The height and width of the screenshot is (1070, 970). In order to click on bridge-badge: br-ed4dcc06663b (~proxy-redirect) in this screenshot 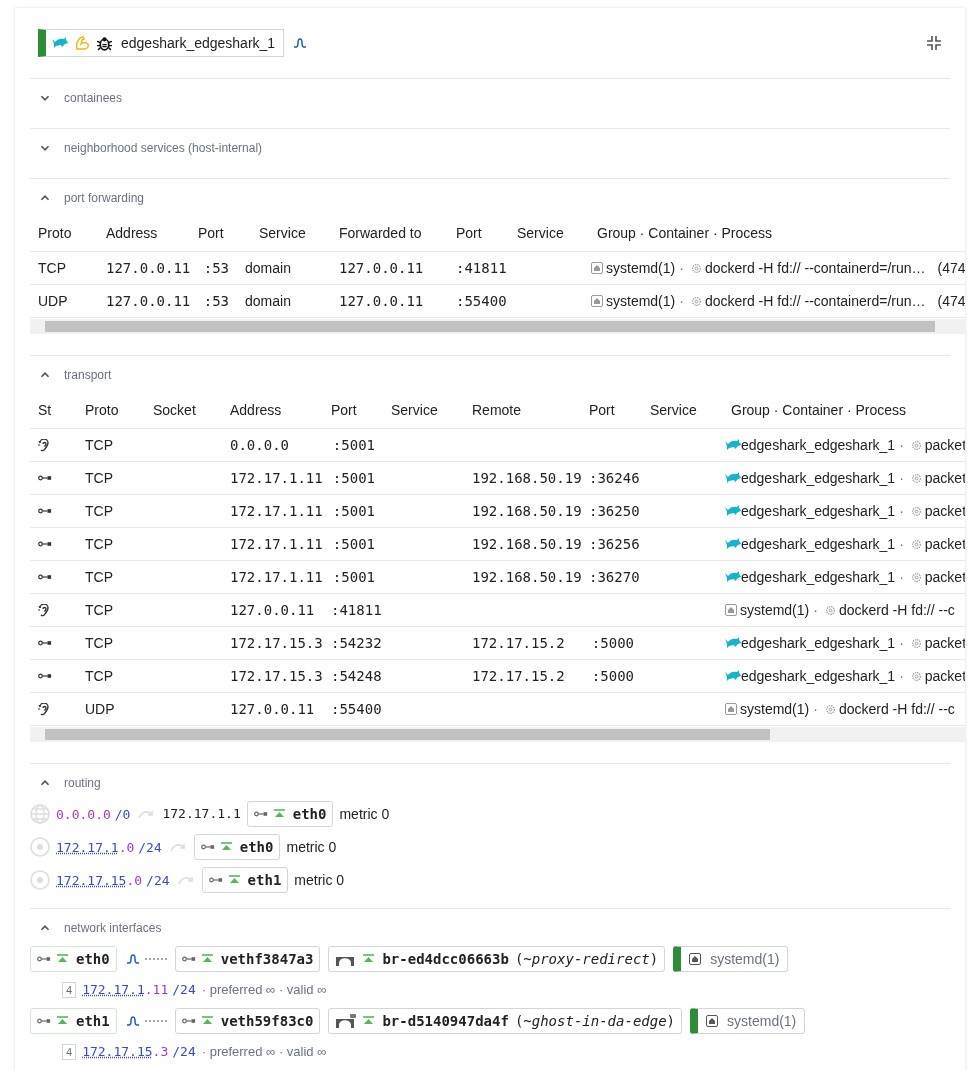, I will do `click(497, 959)`.